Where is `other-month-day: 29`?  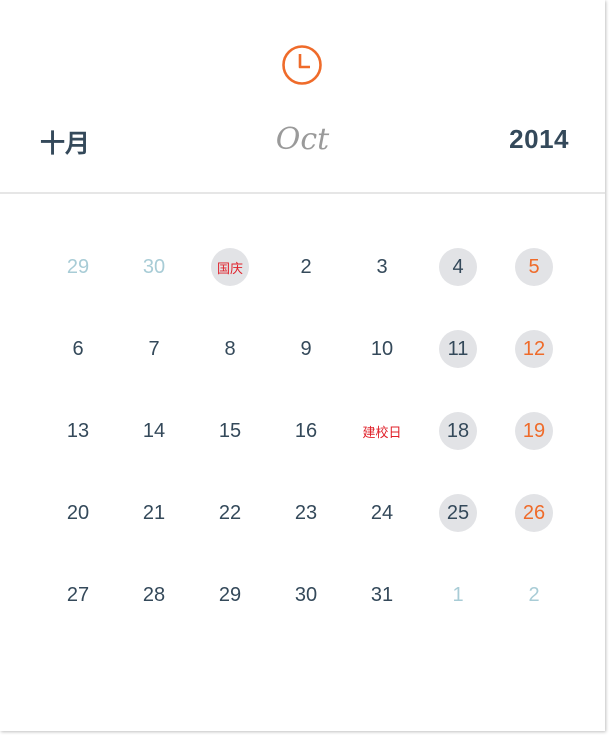
other-month-day: 29 is located at coordinates (78, 267).